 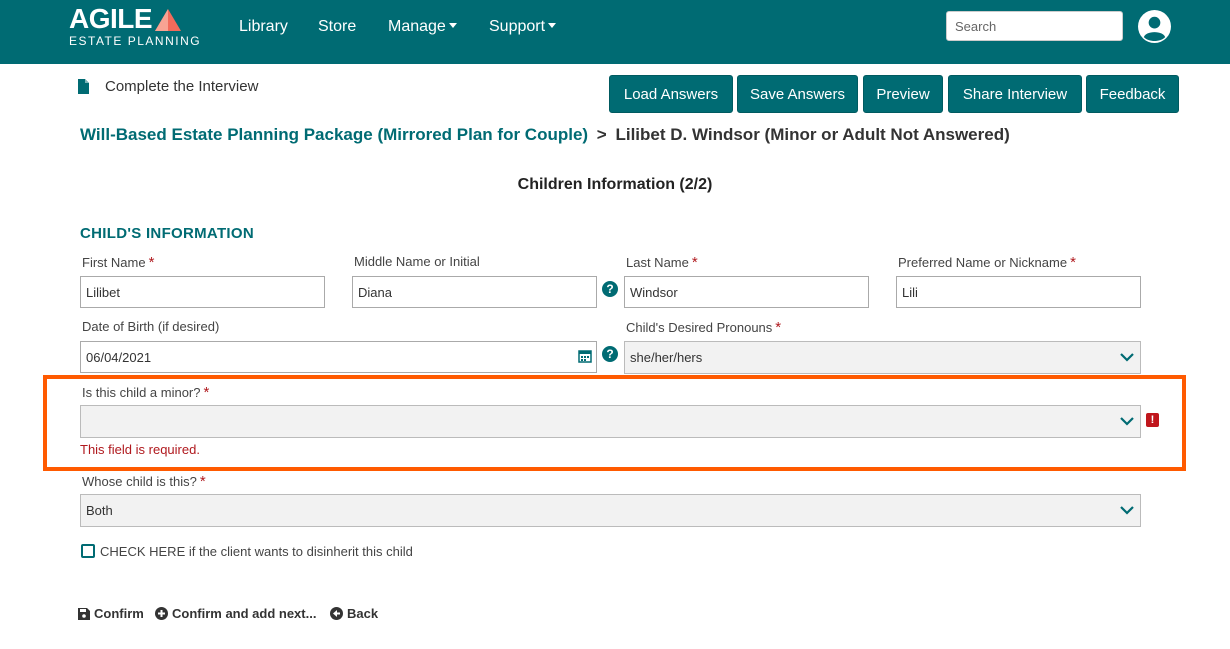 What do you see at coordinates (135, 41) in the screenshot?
I see `logo-sub-text: ESTATE PLANNING` at bounding box center [135, 41].